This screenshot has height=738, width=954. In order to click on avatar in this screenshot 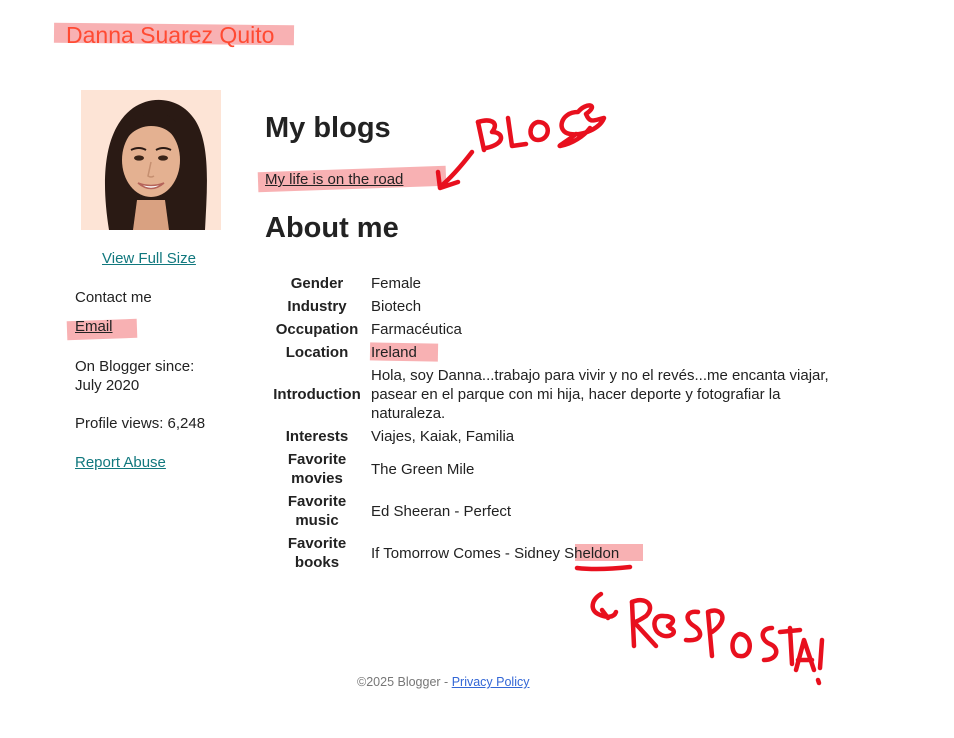, I will do `click(151, 160)`.